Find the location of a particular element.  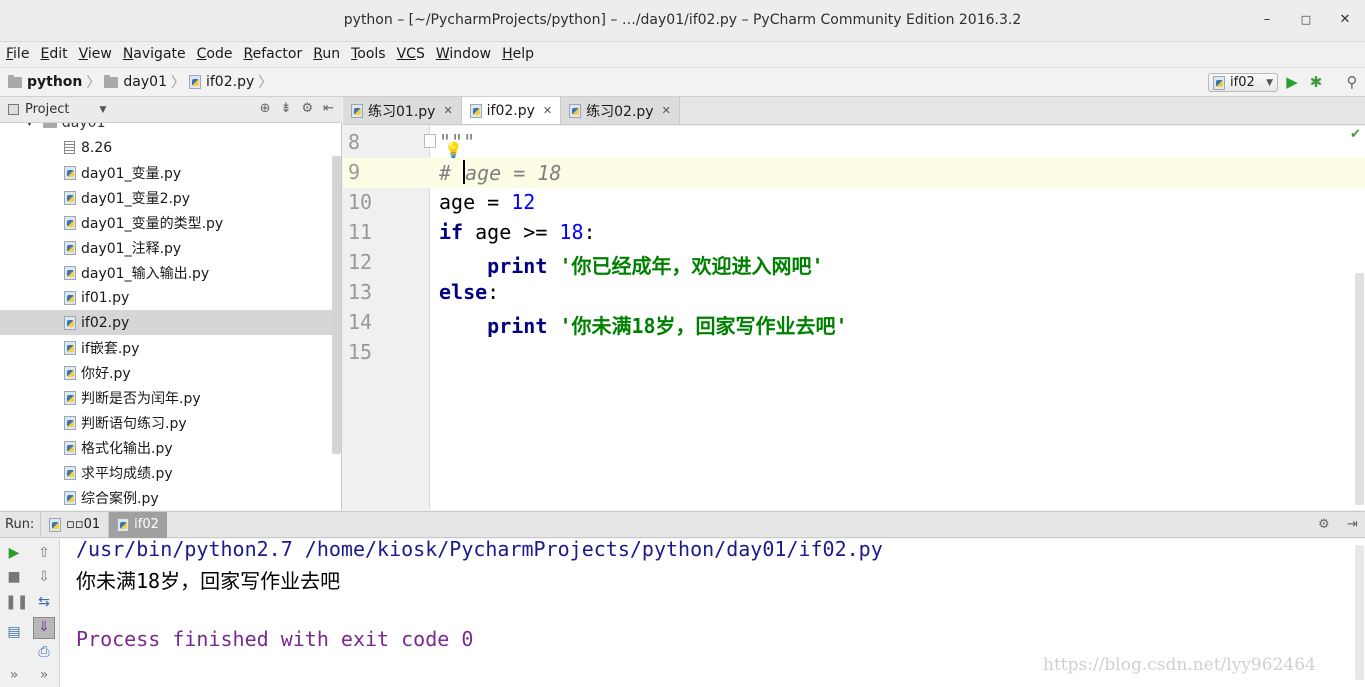

tree-item: day01_变量2.py is located at coordinates (166, 197).